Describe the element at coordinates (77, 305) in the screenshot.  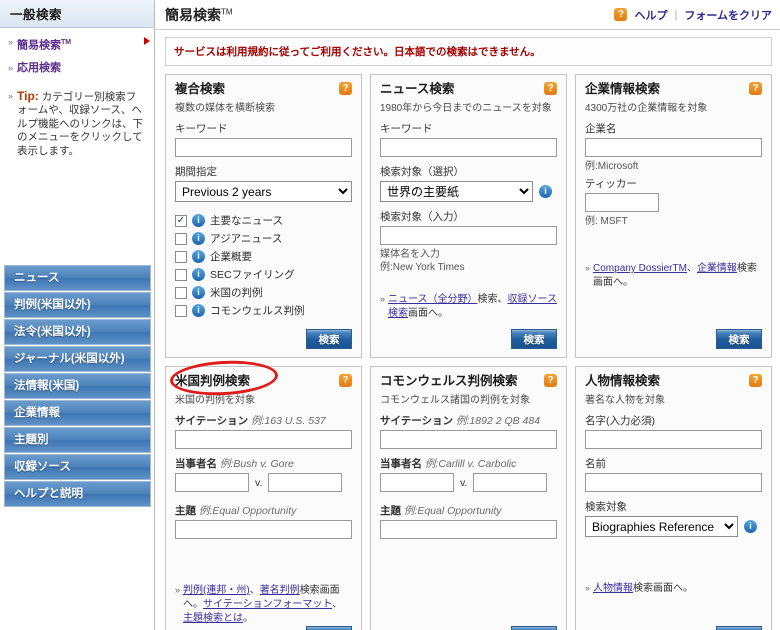
I see `sidebar-item-caselaw-non-us: 判例(米国以外)` at that location.